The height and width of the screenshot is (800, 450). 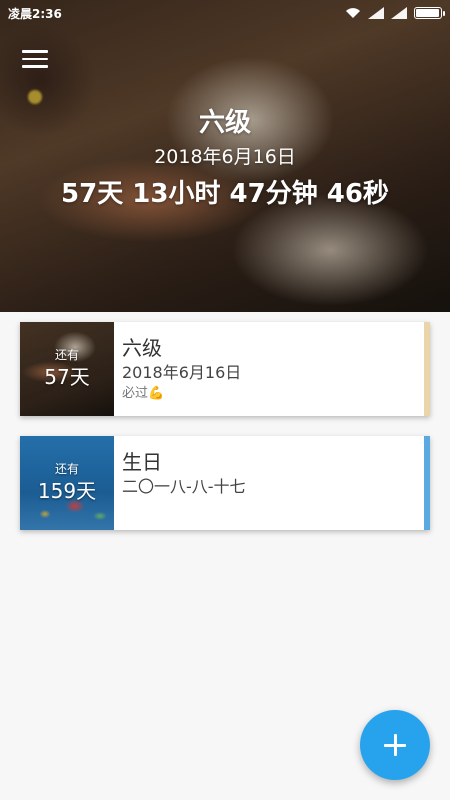 I want to click on status-bar: 凌晨2:36, so click(x=225, y=13).